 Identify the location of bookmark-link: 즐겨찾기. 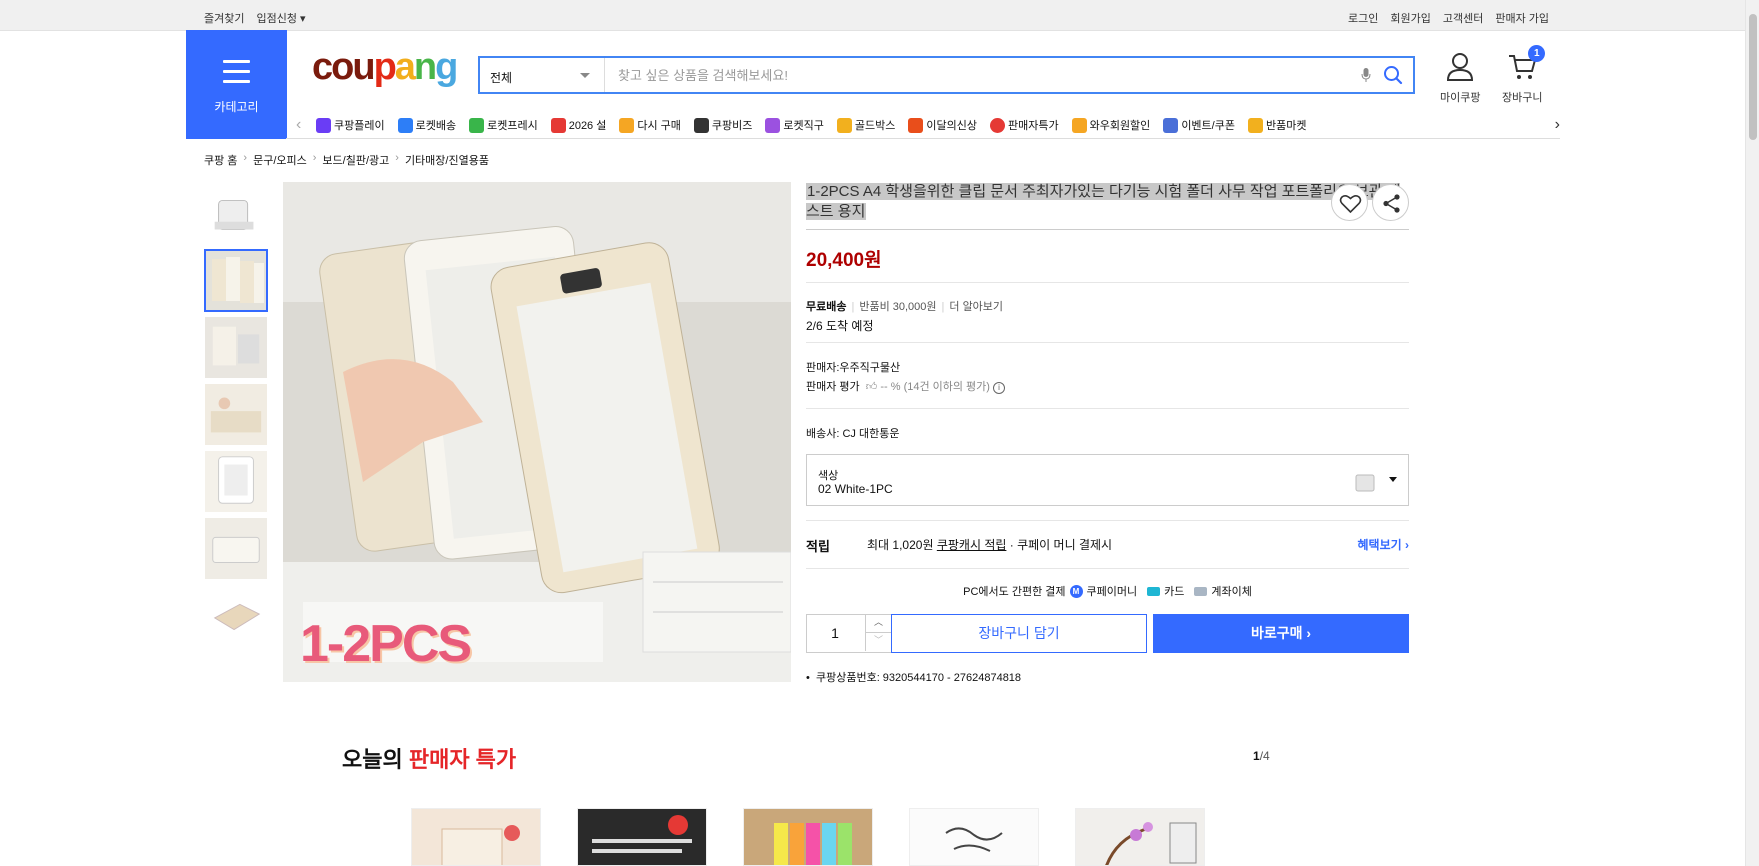
(224, 18).